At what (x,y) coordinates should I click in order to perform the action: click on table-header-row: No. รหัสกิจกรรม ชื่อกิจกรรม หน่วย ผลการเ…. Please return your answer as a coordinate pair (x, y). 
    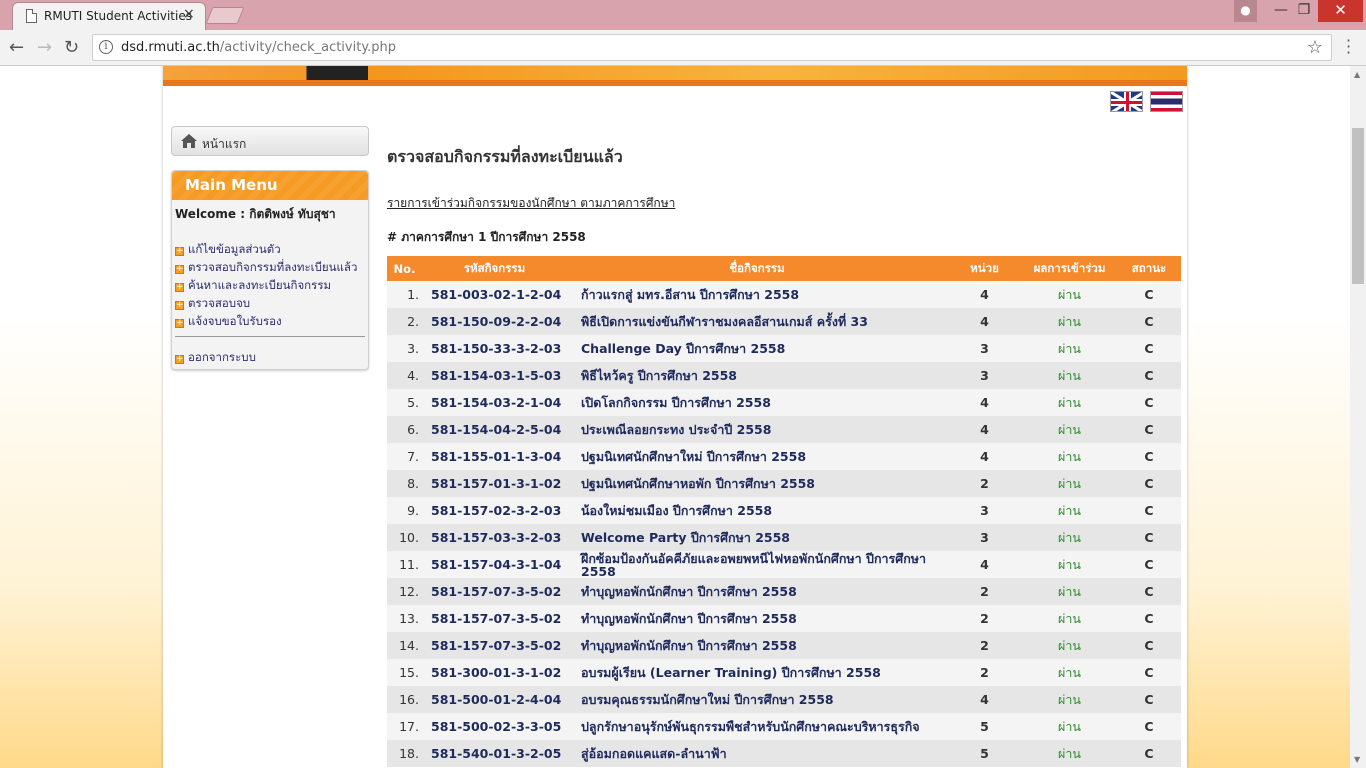
    Looking at the image, I should click on (784, 268).